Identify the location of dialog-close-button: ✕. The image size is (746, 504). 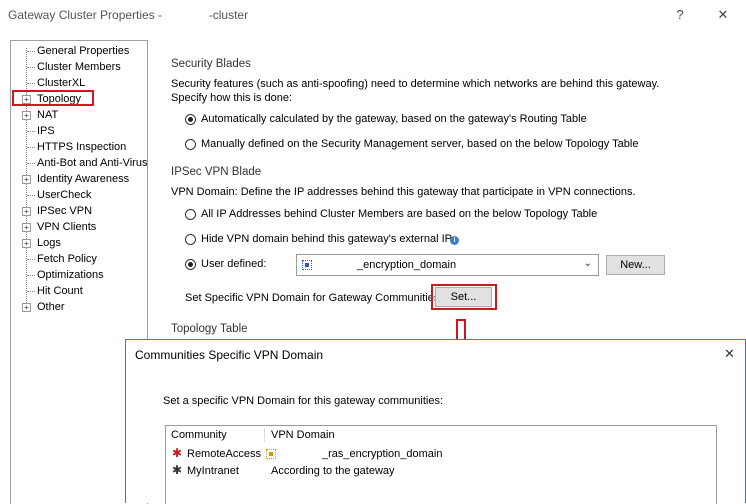
(729, 354).